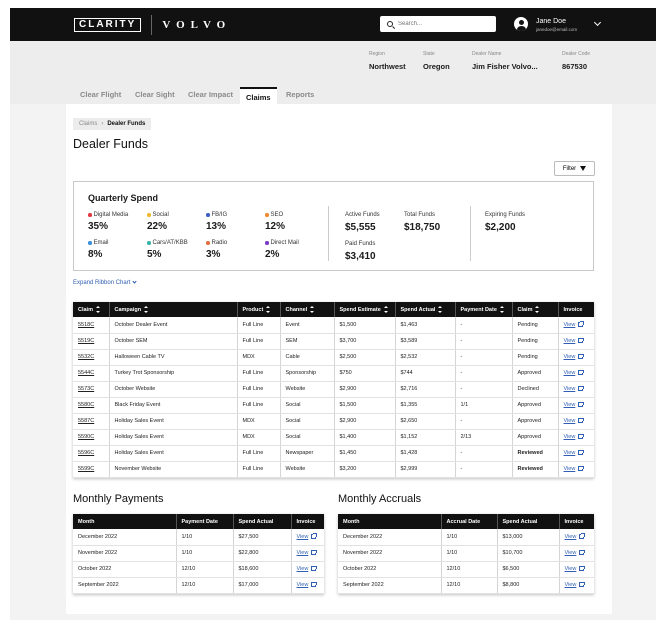 The height and width of the screenshot is (626, 666). What do you see at coordinates (125, 569) in the screenshot?
I see `month-cell: October 2022` at bounding box center [125, 569].